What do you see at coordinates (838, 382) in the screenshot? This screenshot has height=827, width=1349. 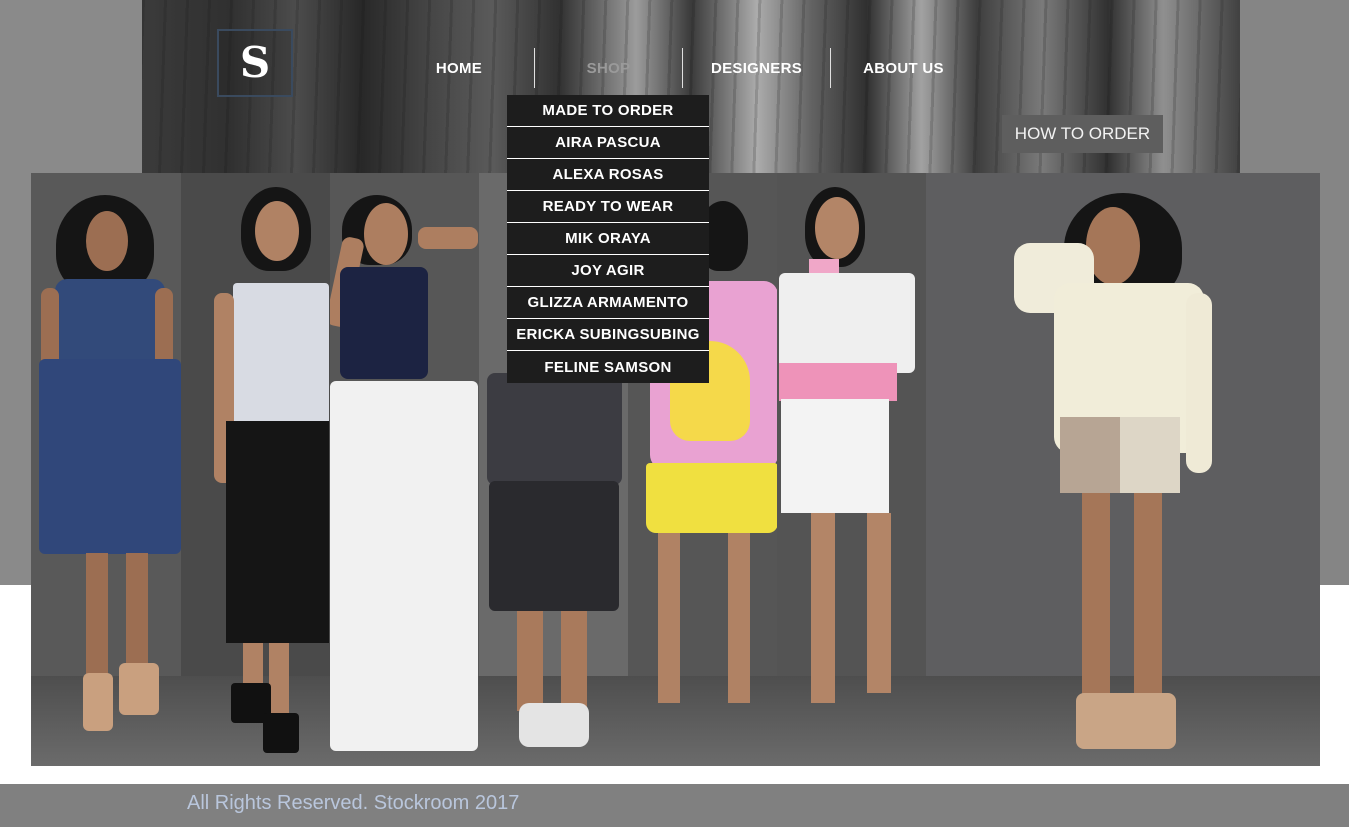 I see `pink-pleats` at bounding box center [838, 382].